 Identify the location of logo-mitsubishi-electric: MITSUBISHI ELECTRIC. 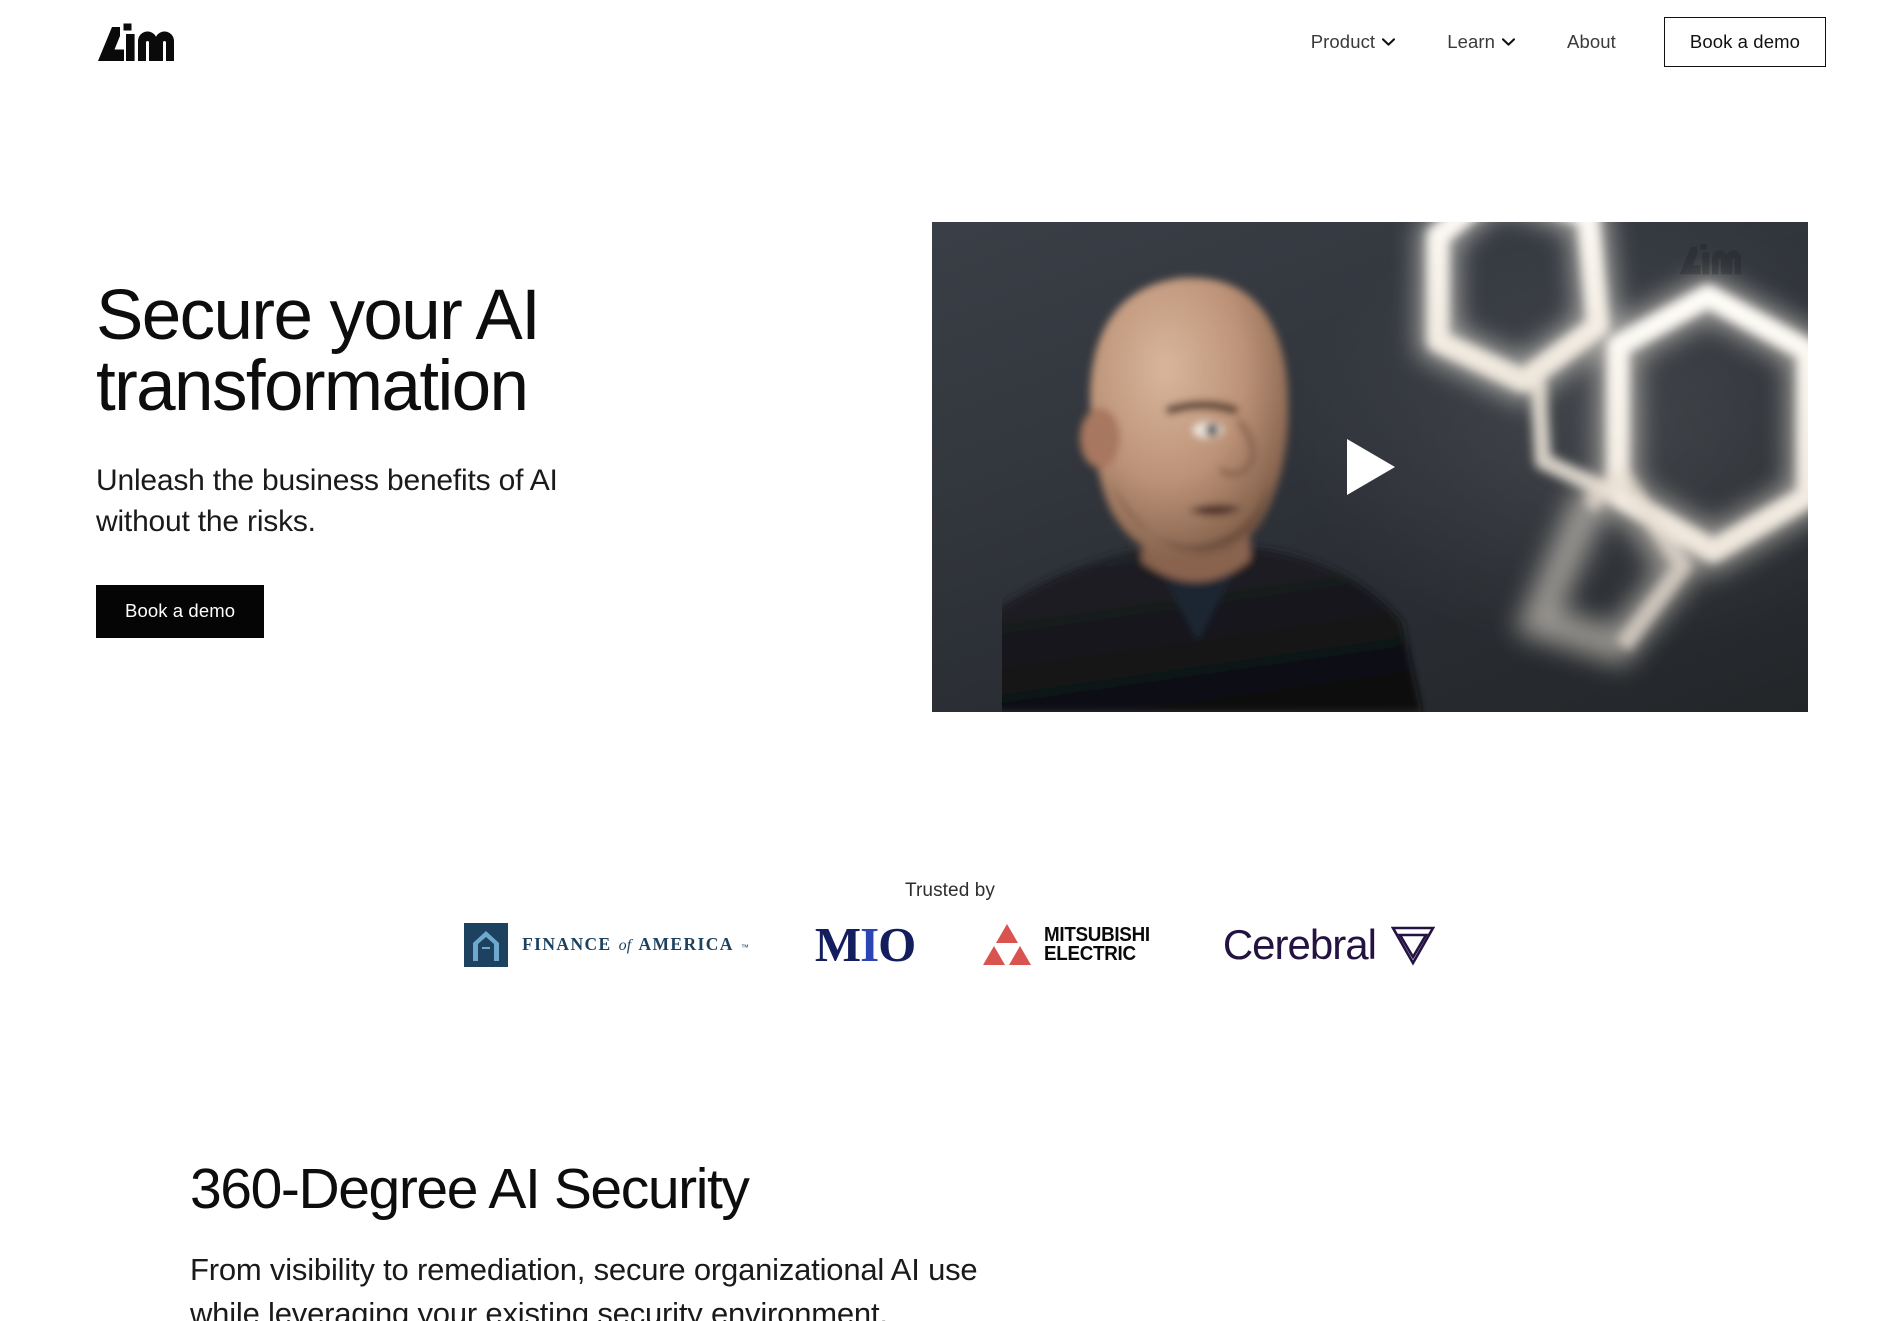
(1069, 945).